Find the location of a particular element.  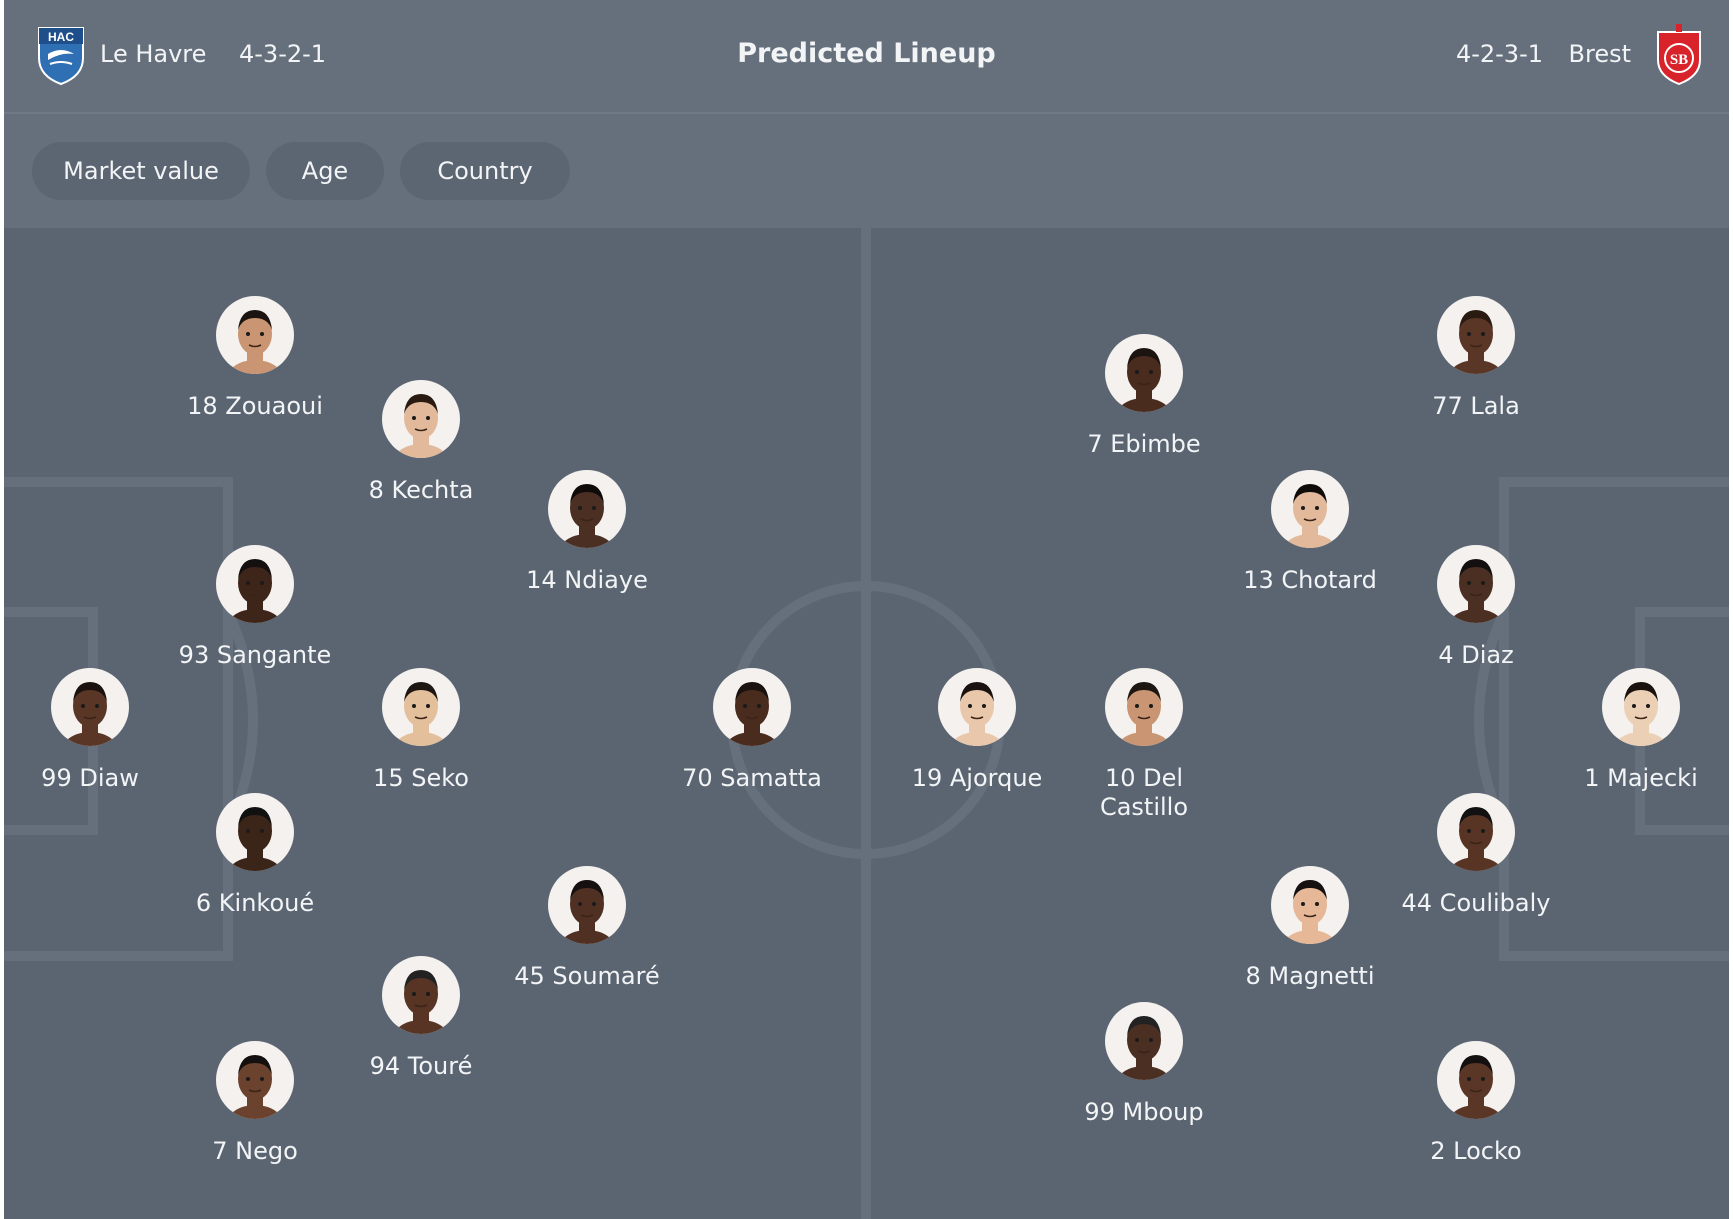

player-name-label: 10 Del Castillo is located at coordinates (1144, 792).